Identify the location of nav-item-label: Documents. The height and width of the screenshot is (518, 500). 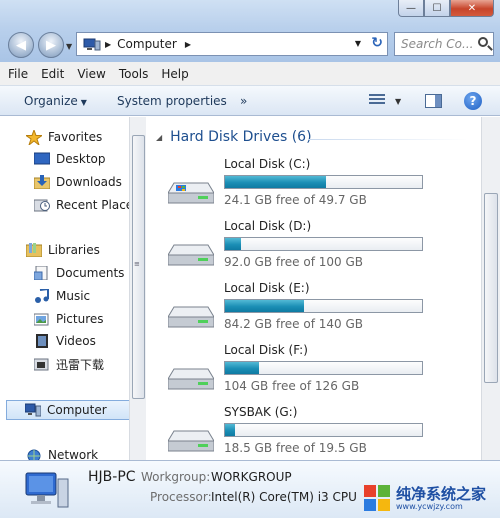
(90, 273).